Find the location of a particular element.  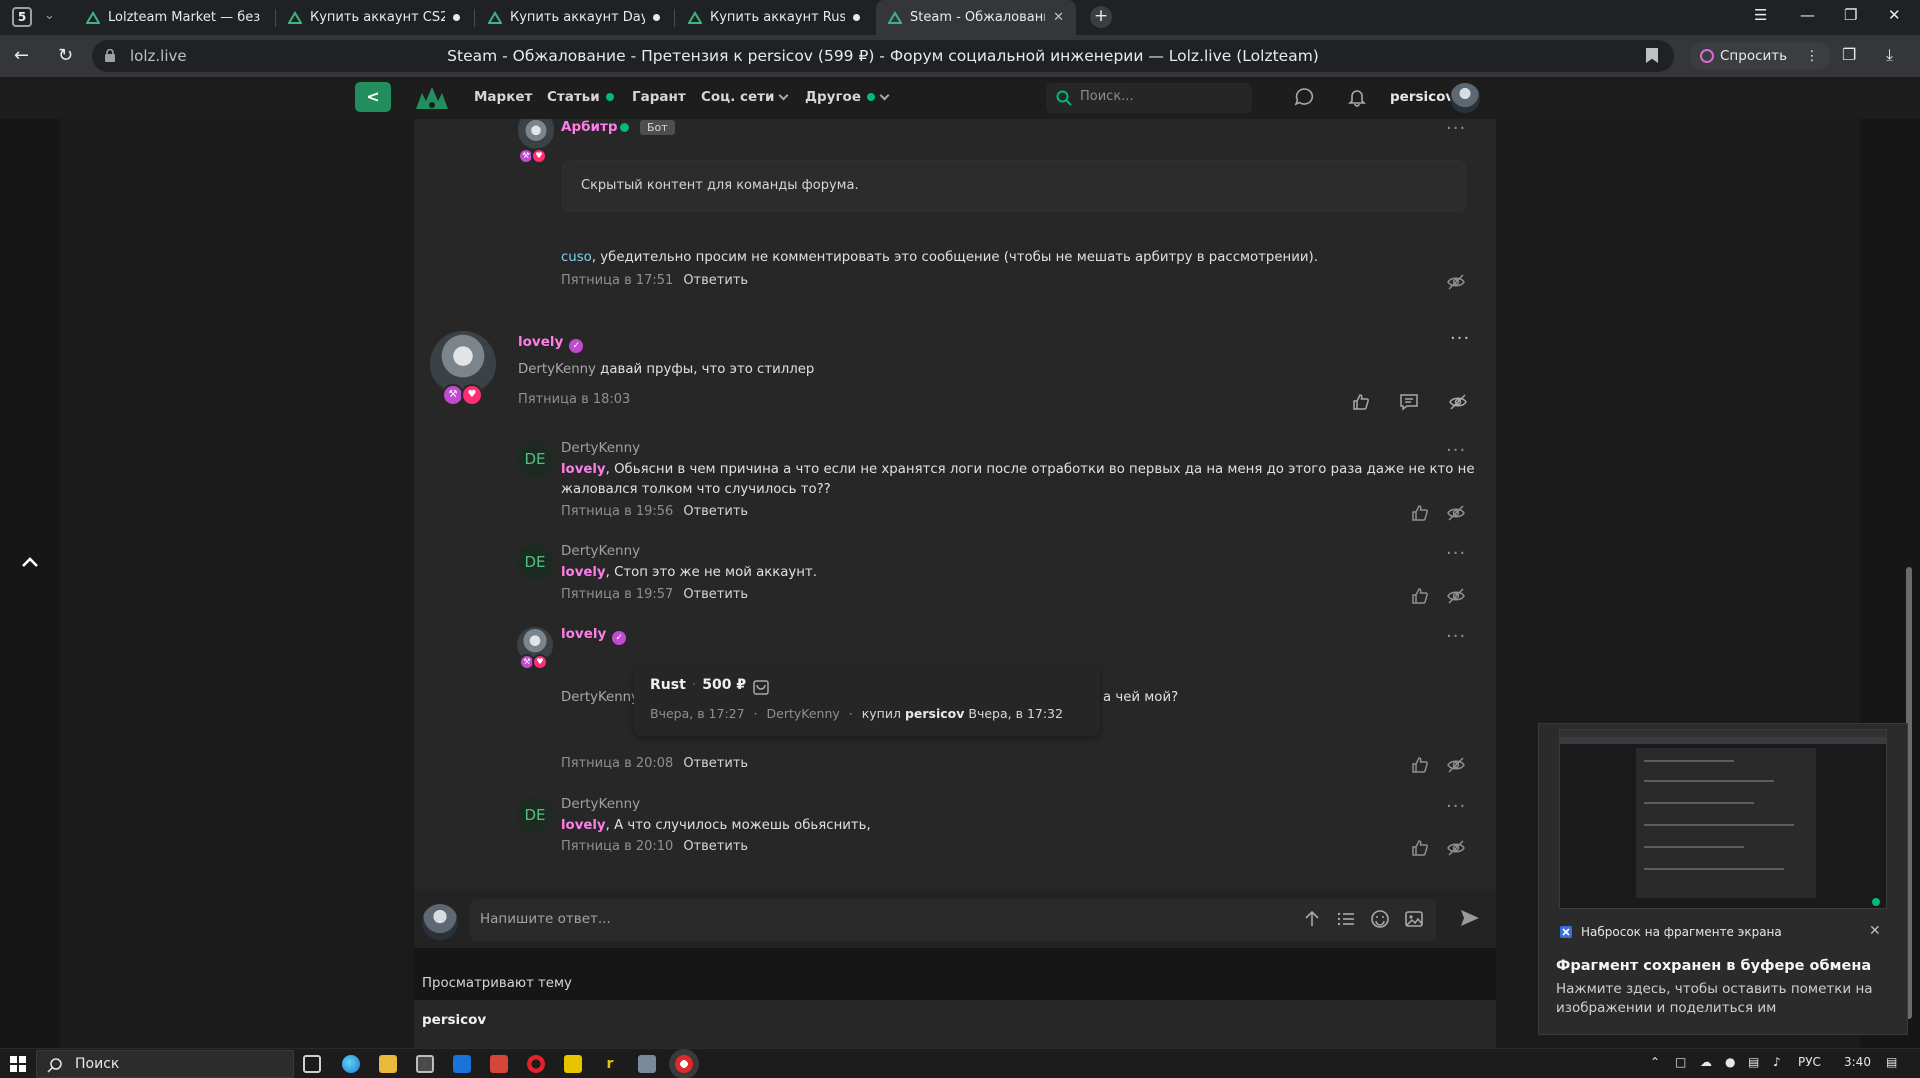

outlook-icon is located at coordinates (462, 1064).